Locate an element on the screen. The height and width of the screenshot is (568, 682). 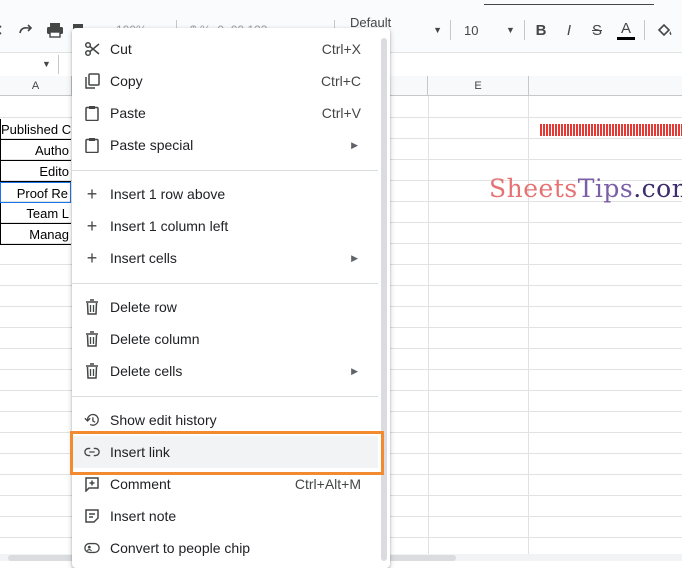
text-color-letter: A is located at coordinates (625, 28).